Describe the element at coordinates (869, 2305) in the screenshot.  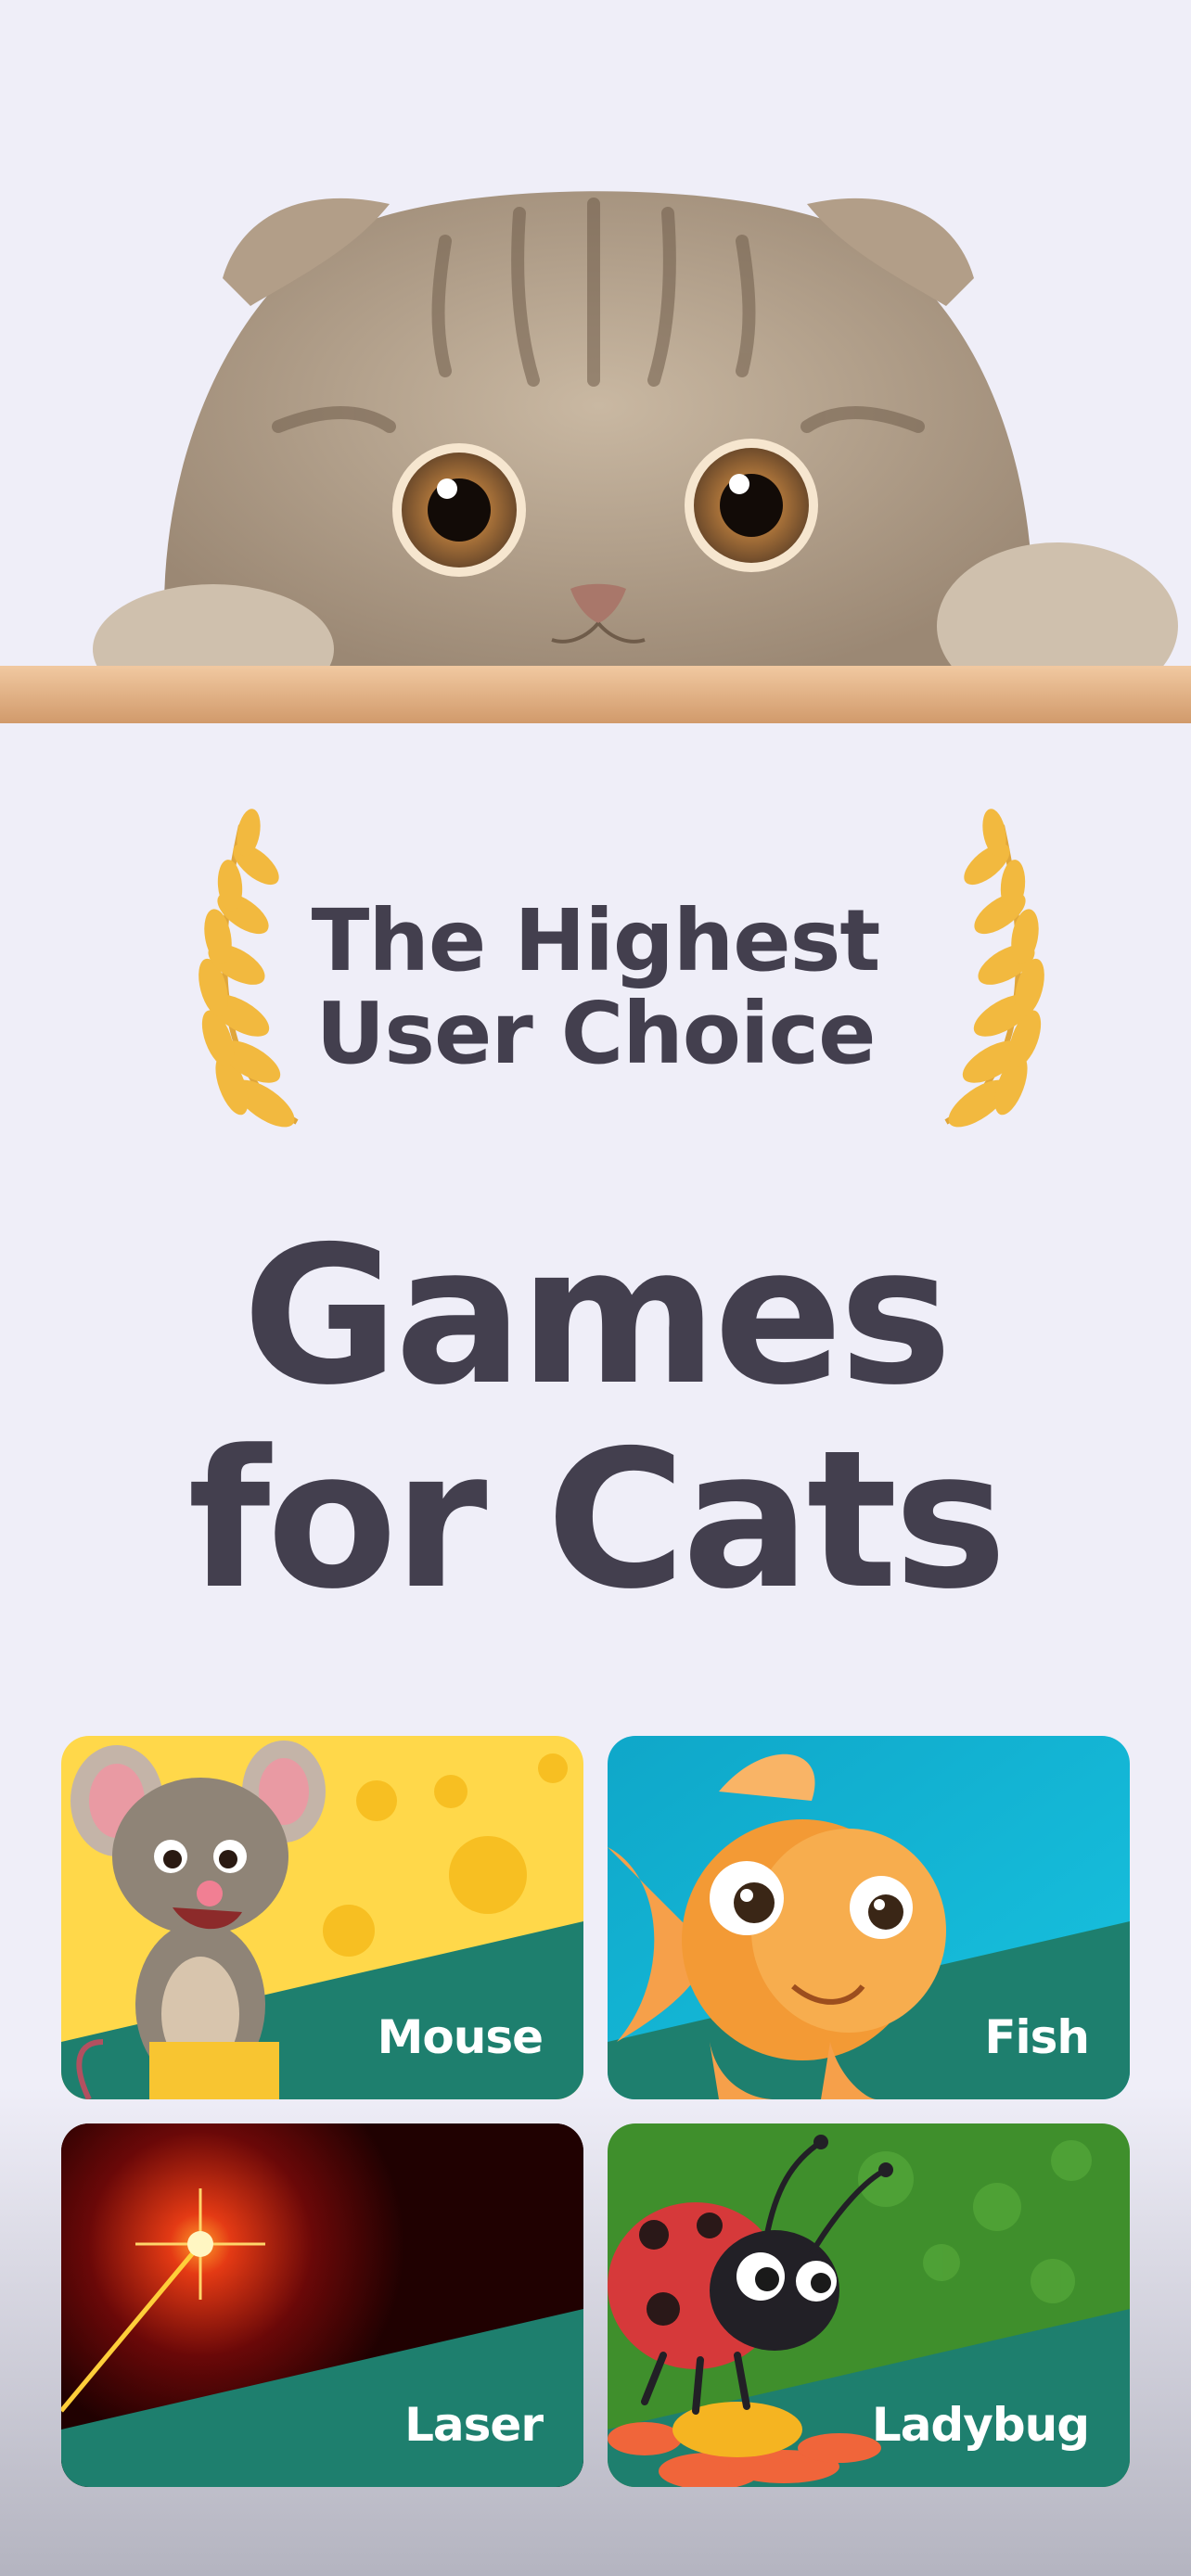
I see `game-card-ladybug: Ladybug` at that location.